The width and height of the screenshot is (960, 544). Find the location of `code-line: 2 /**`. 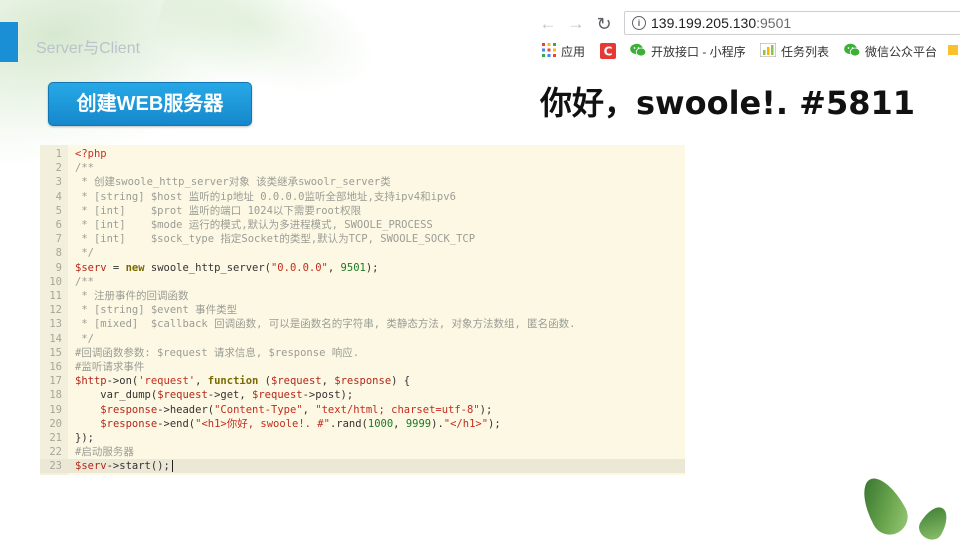

code-line: 2 /** is located at coordinates (360, 168).